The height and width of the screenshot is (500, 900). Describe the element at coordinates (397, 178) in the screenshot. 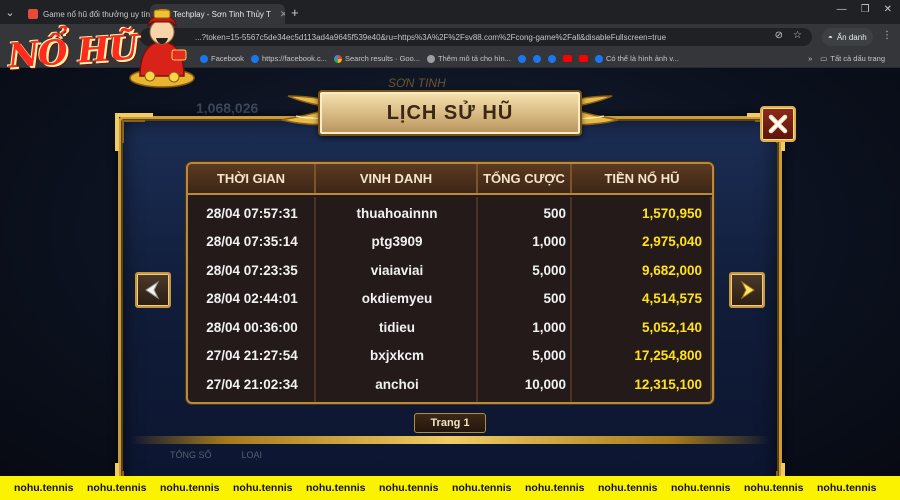

I see `column-header-winner: VINH DANH` at that location.